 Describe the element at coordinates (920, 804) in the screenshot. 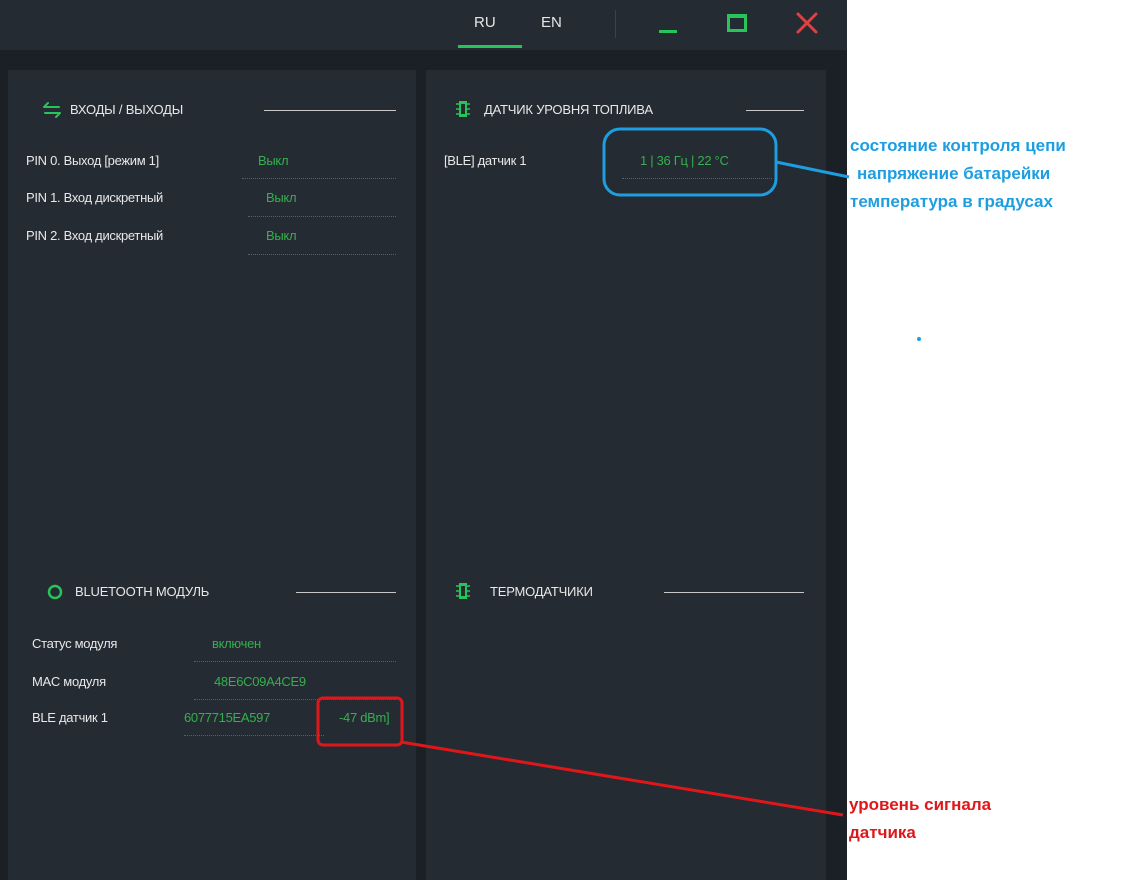

I see `red-annotation-line: уровень сигнала` at that location.